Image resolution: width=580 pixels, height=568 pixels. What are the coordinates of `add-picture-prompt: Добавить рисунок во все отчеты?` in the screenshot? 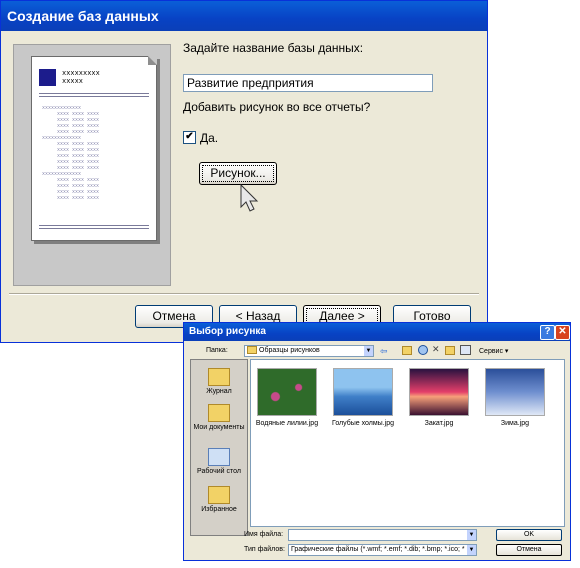 It's located at (277, 107).